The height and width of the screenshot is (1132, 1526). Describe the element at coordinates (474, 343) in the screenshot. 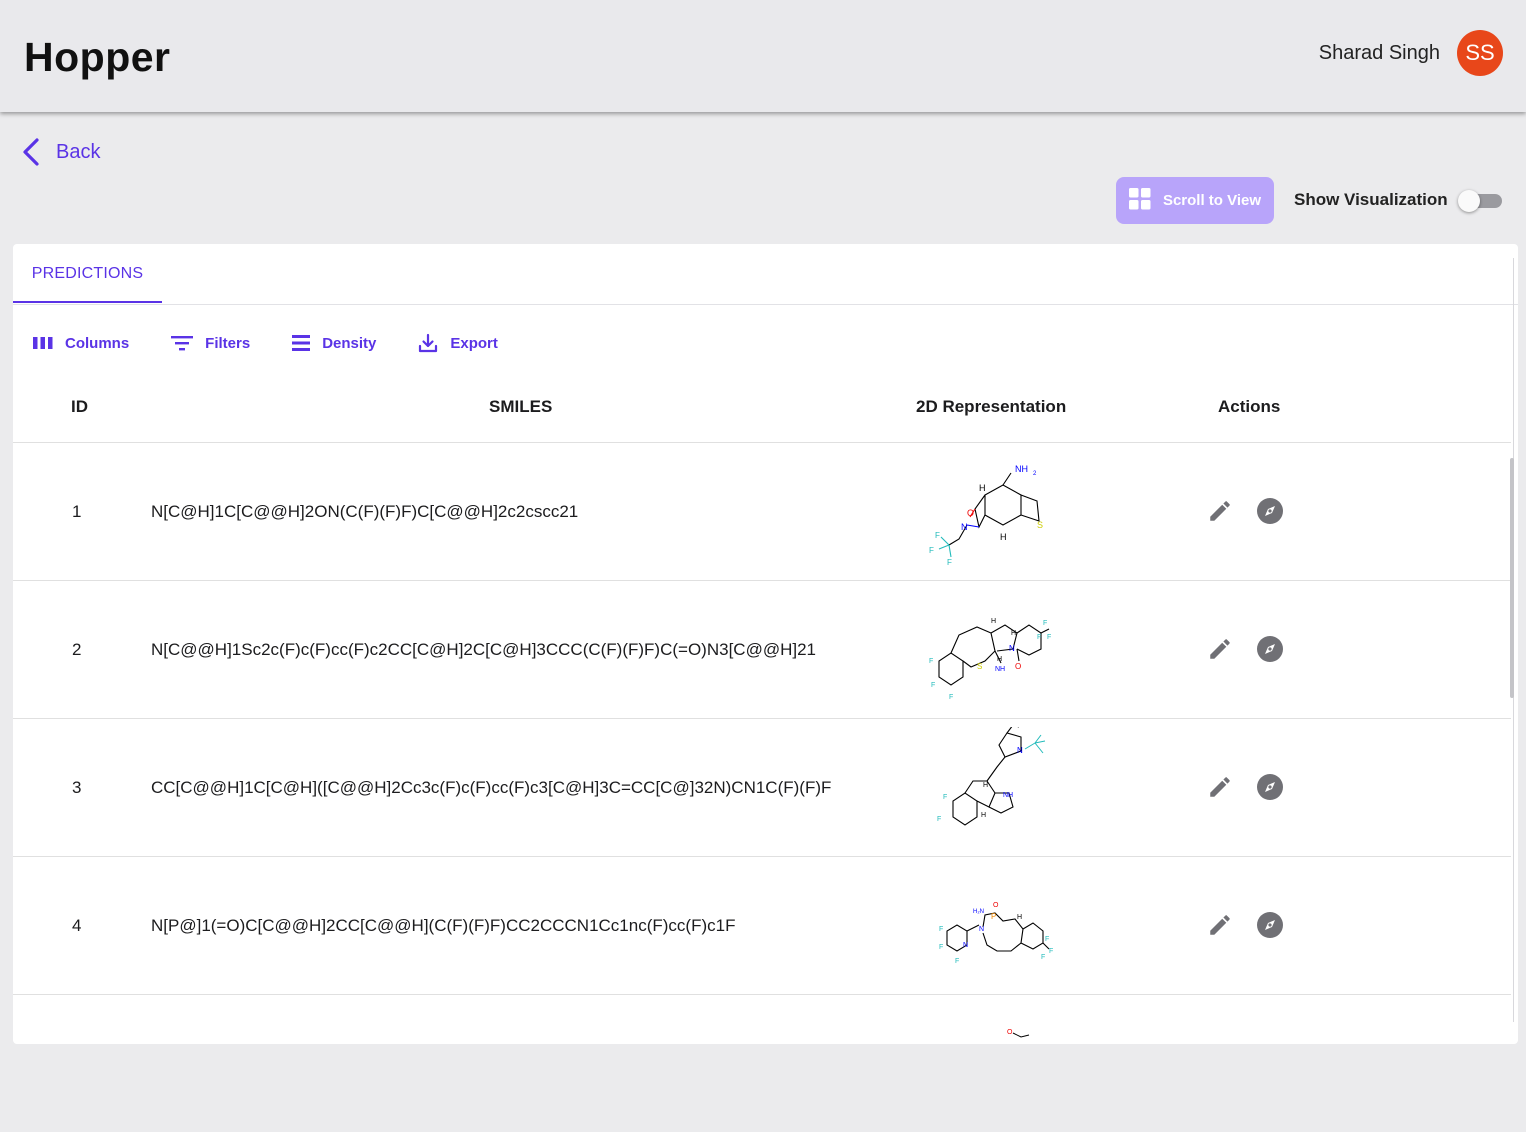

I see `export-label: Export` at that location.